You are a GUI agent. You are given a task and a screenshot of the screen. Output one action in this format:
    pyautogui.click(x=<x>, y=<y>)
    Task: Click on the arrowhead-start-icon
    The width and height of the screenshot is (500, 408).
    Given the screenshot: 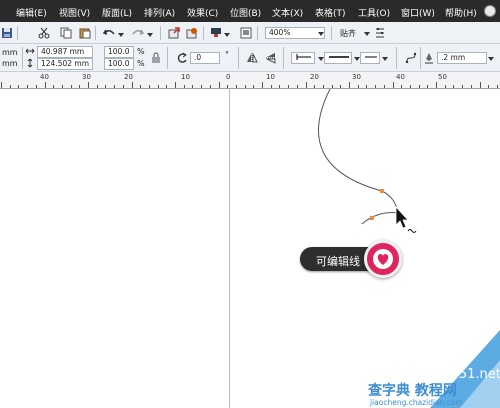 What is the action you would take?
    pyautogui.click(x=303, y=57)
    